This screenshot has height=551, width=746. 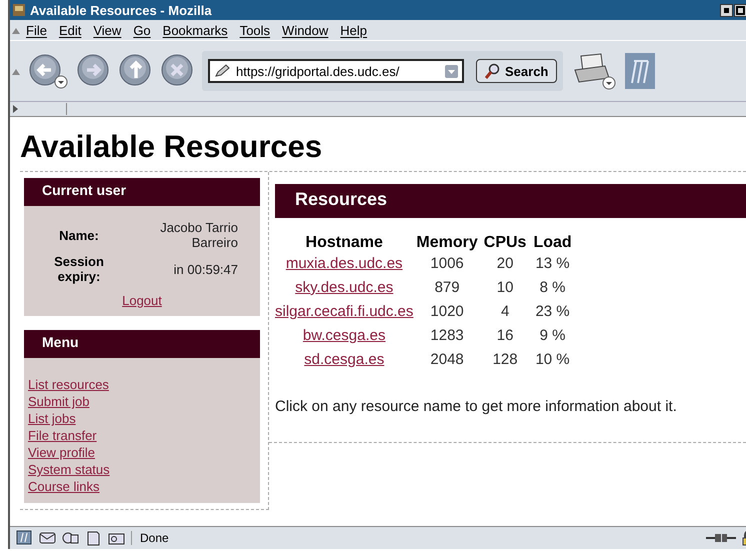 What do you see at coordinates (195, 30) in the screenshot?
I see `menu-item: Bookmarks` at bounding box center [195, 30].